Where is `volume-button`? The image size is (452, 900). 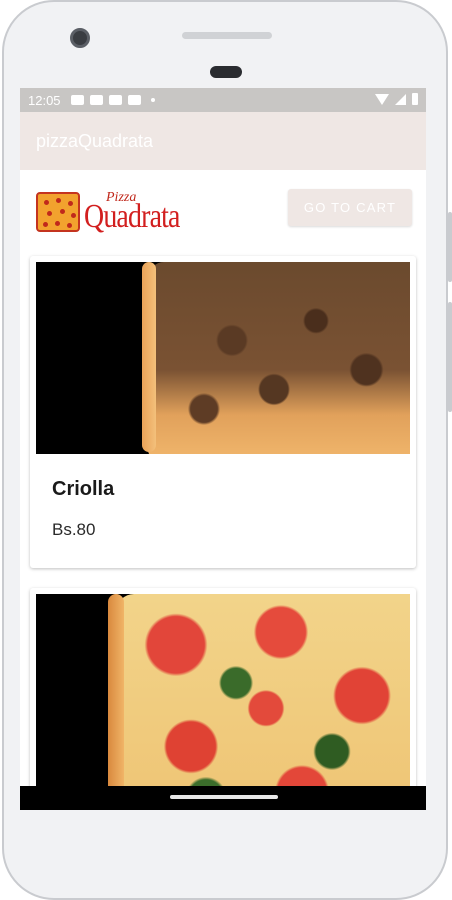
volume-button is located at coordinates (450, 357).